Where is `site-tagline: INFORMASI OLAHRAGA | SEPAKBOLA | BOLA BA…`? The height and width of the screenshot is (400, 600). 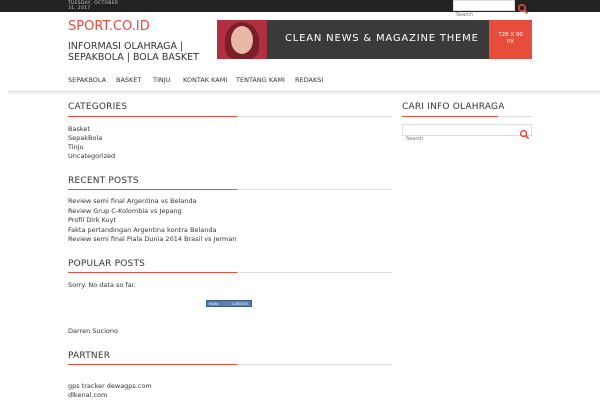
site-tagline: INFORMASI OLAHRAGA | SEPAKBOLA | BOLA BA… is located at coordinates (133, 52).